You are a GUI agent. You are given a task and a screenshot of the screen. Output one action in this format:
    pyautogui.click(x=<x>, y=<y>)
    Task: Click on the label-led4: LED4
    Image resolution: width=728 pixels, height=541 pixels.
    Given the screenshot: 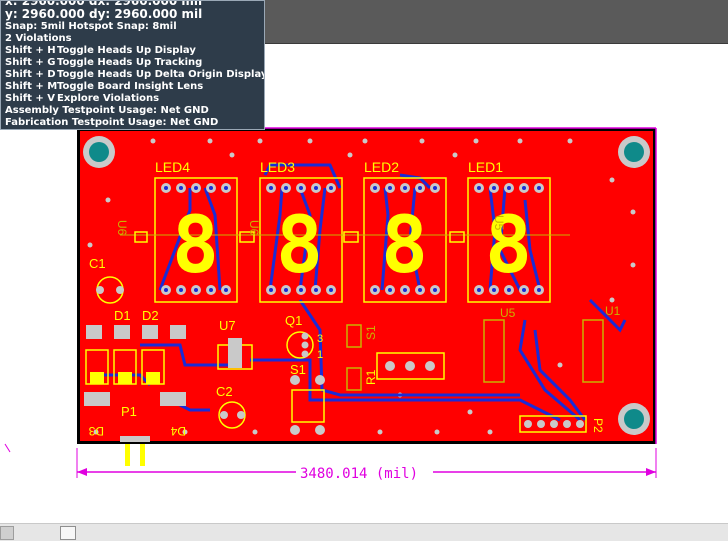 What is the action you would take?
    pyautogui.click(x=172, y=167)
    